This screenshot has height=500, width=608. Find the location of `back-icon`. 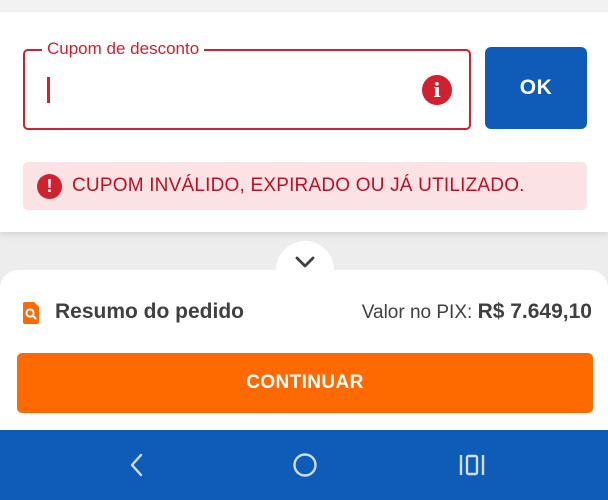

back-icon is located at coordinates (136, 465).